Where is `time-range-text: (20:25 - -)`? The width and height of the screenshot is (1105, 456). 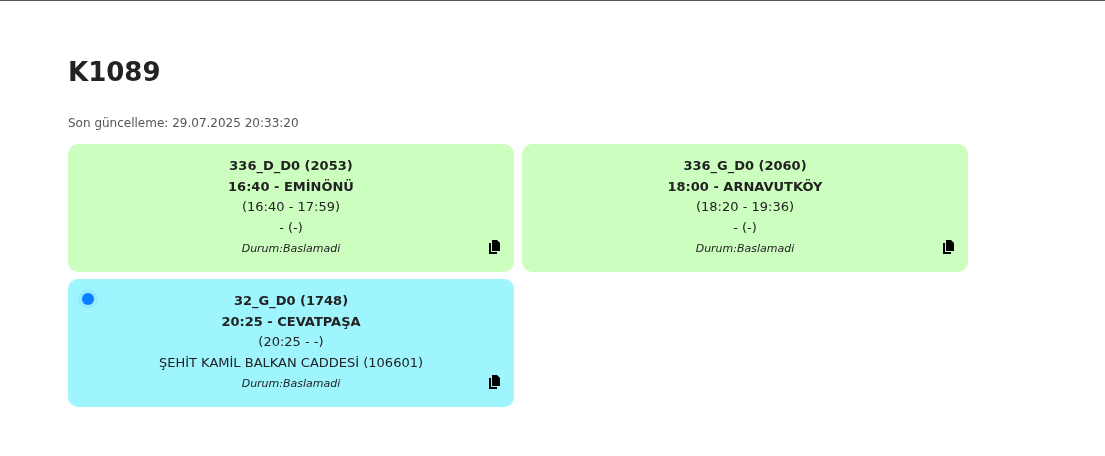 time-range-text: (20:25 - -) is located at coordinates (291, 342).